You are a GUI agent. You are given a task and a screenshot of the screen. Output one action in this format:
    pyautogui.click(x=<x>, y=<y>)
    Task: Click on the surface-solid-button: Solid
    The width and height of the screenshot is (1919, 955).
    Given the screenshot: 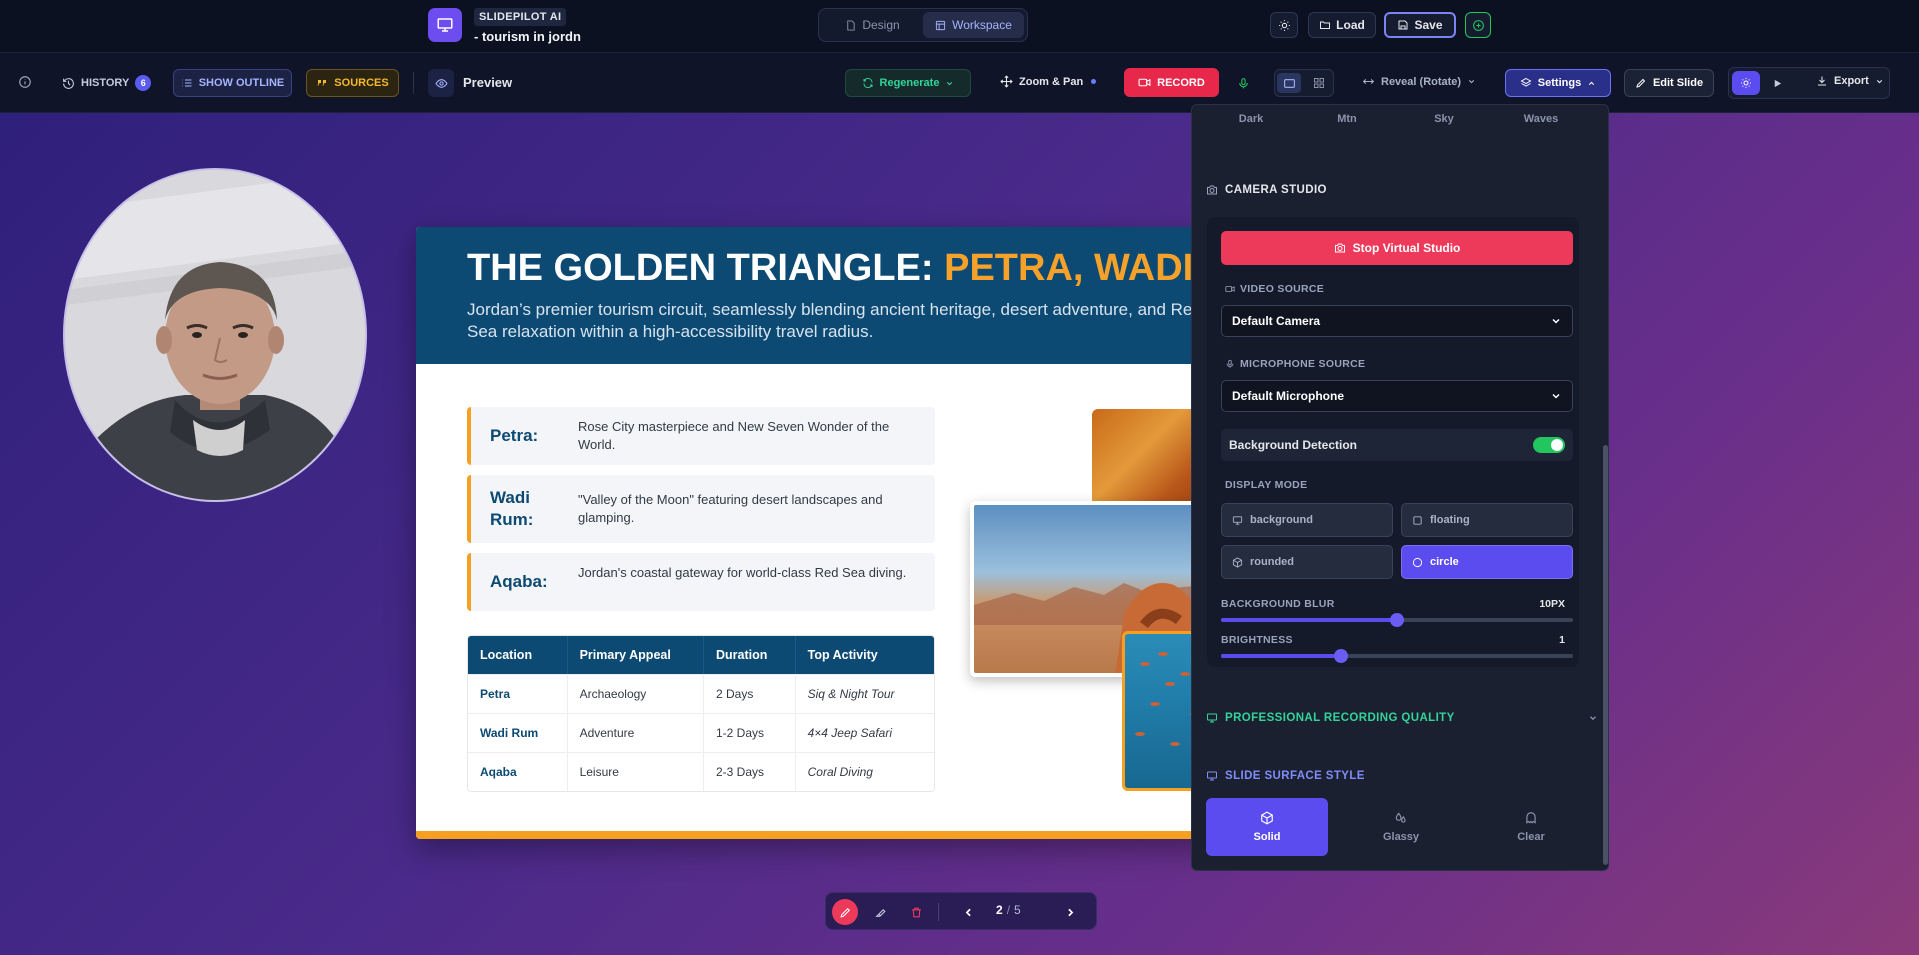 What is the action you would take?
    pyautogui.click(x=1267, y=827)
    